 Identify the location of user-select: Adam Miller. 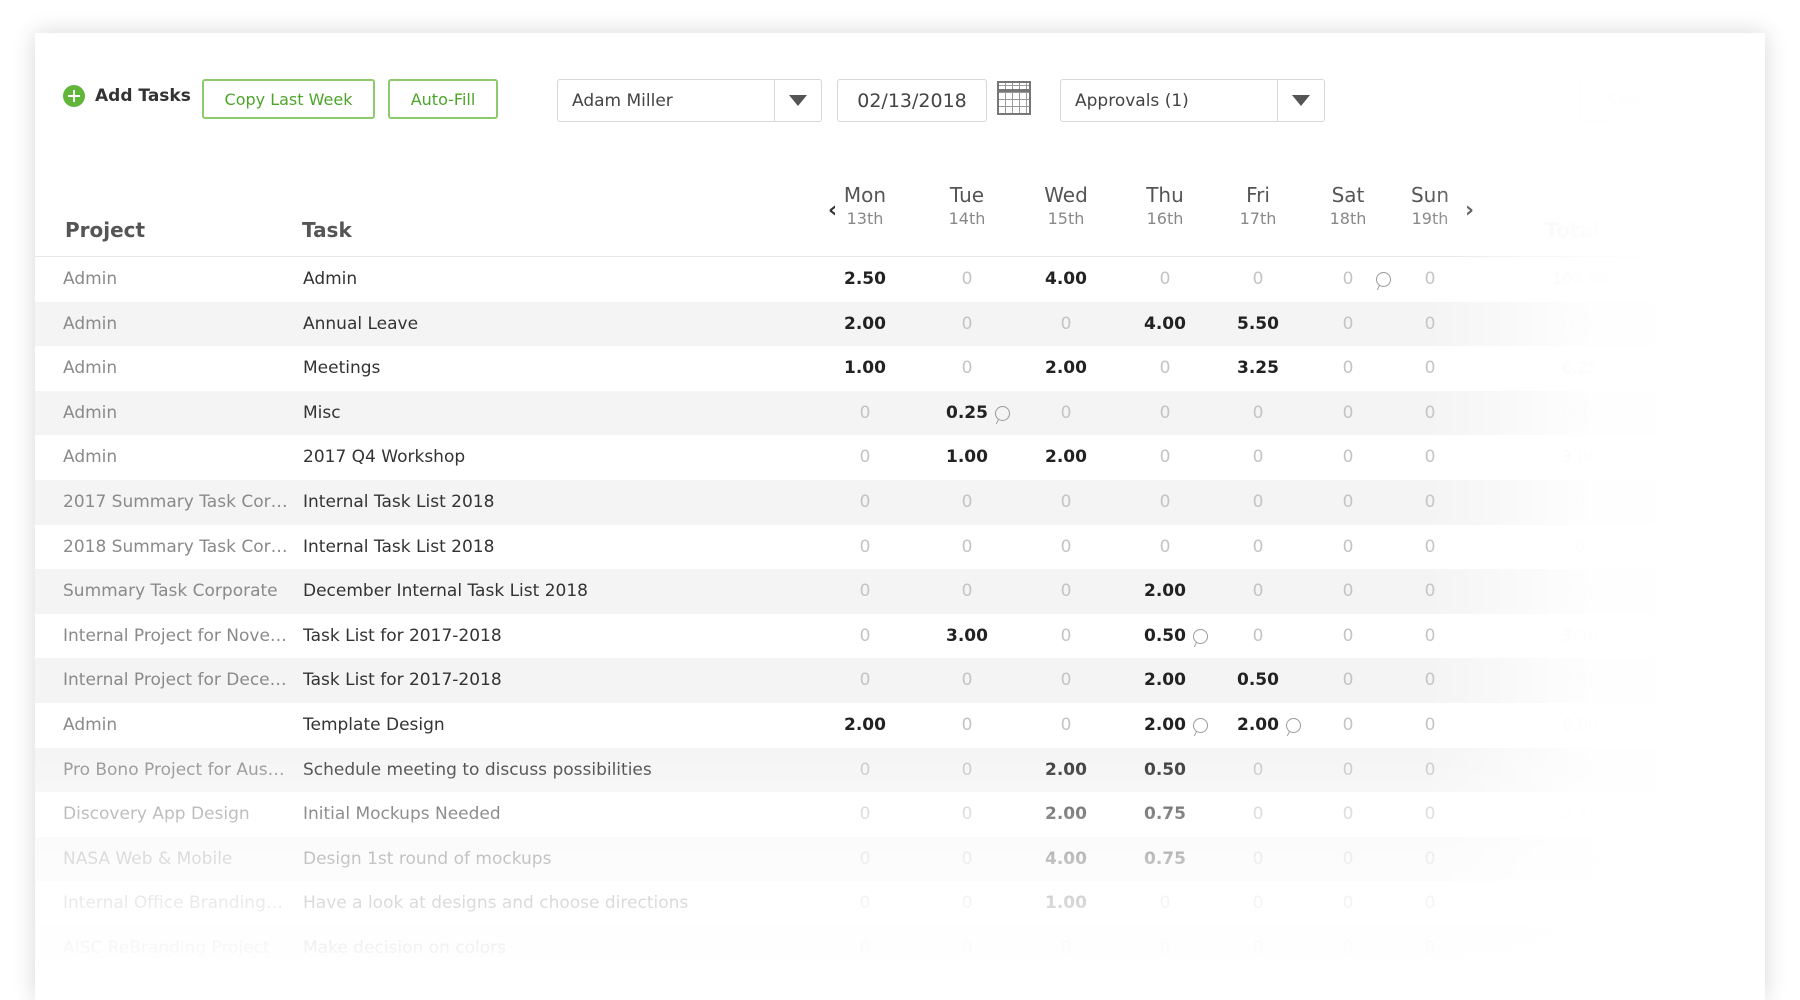
(689, 100).